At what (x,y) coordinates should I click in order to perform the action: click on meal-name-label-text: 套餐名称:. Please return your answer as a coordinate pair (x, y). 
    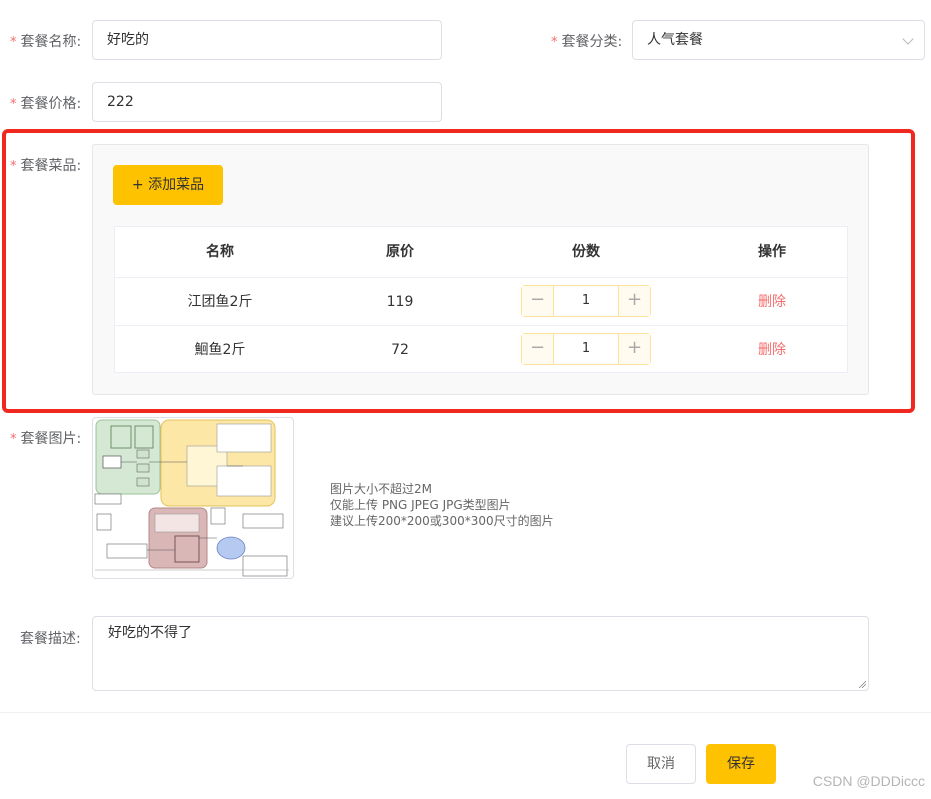
    Looking at the image, I should click on (51, 42).